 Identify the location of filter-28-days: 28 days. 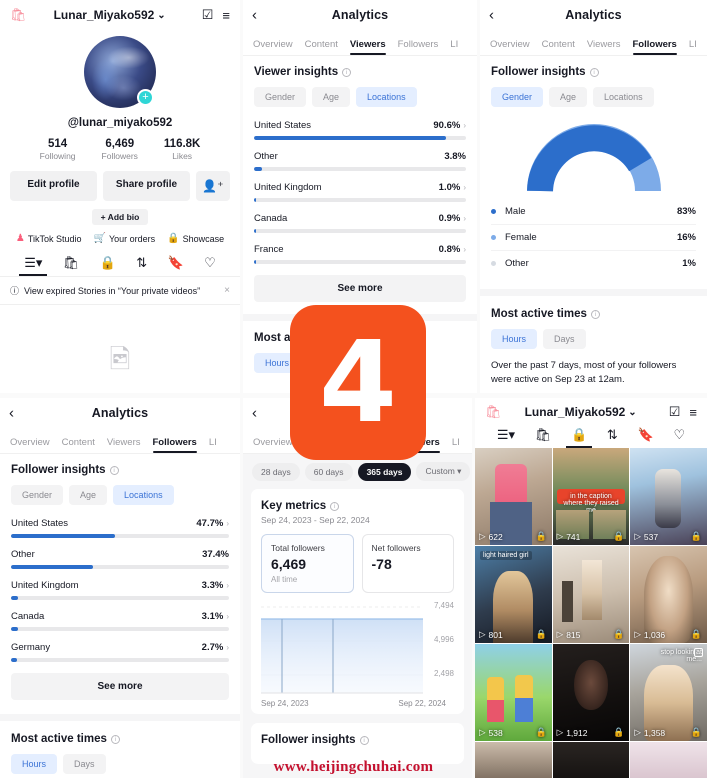
(276, 471).